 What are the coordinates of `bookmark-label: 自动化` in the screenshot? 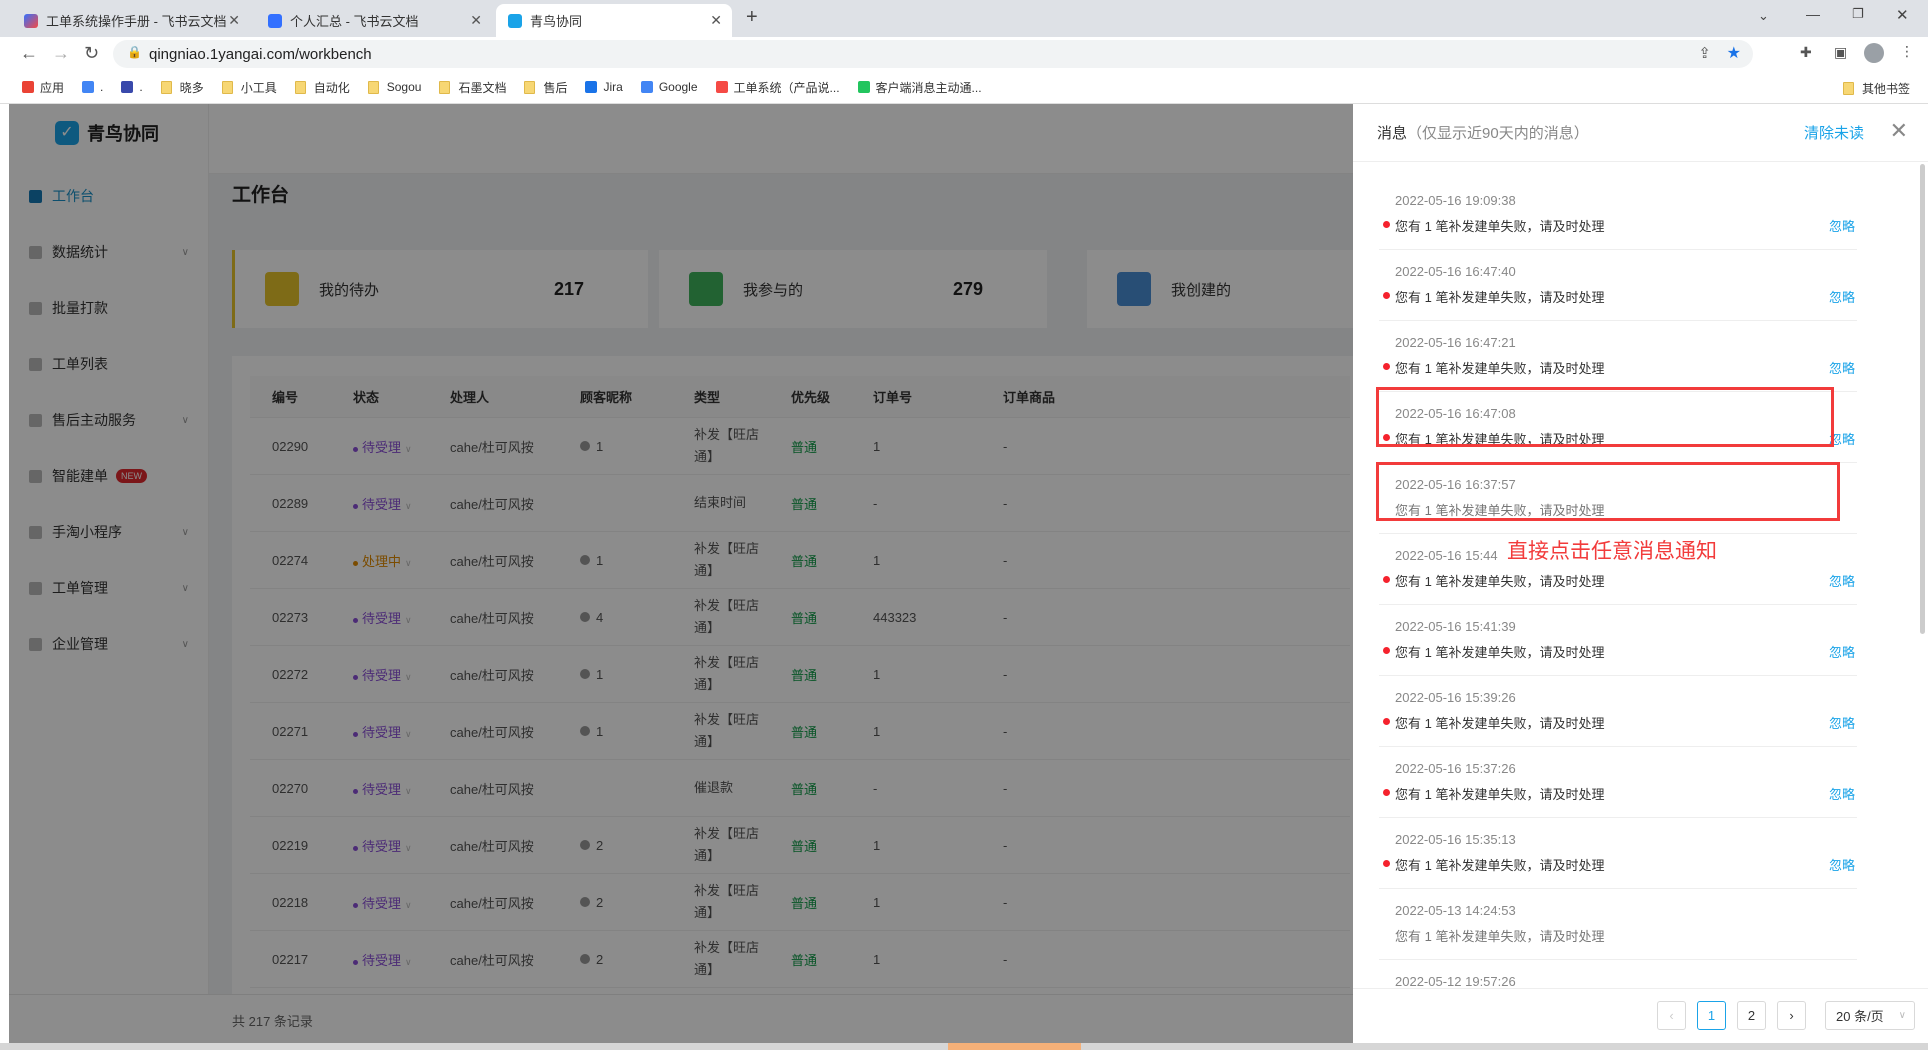 It's located at (331, 87).